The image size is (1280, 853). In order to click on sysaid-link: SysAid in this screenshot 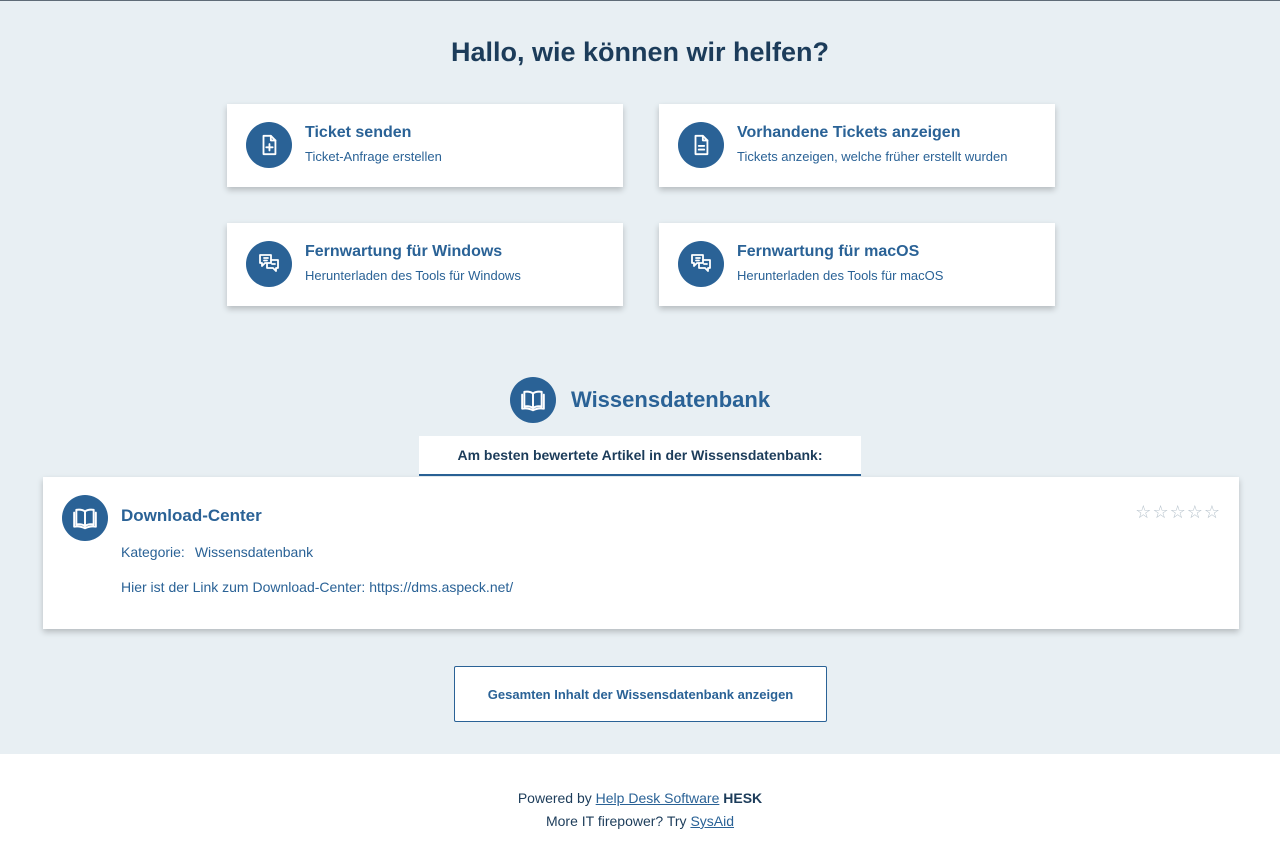, I will do `click(712, 821)`.